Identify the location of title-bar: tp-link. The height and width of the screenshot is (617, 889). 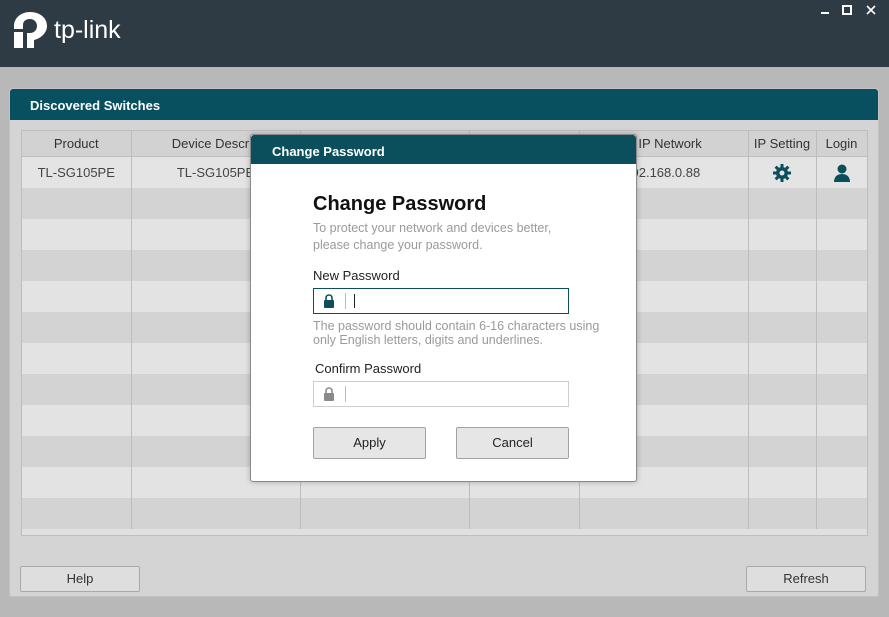
(444, 33).